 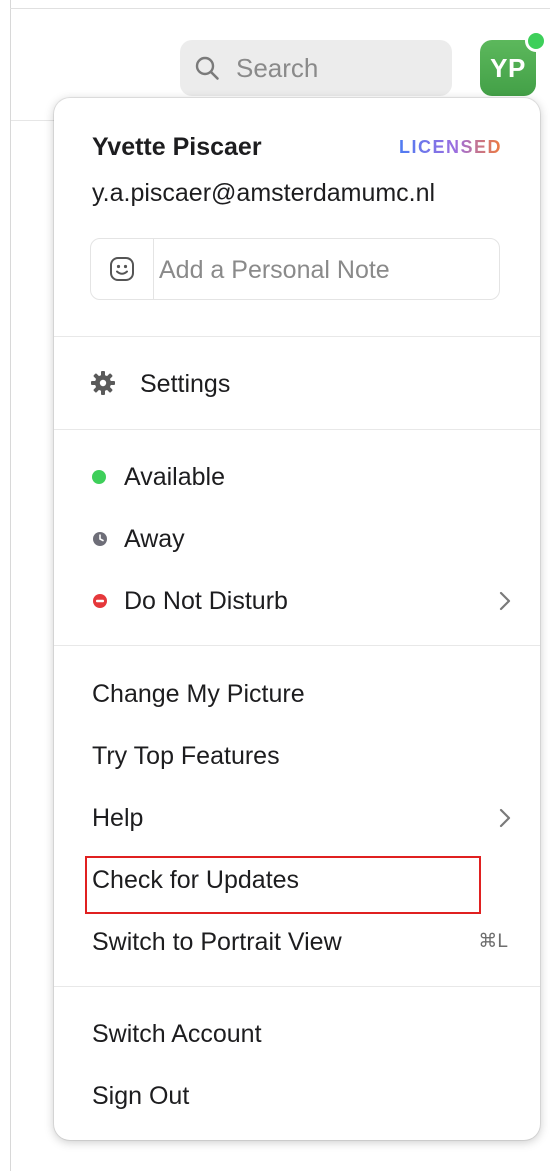 I want to click on try-top-features-item: Try Top Features, so click(x=302, y=756).